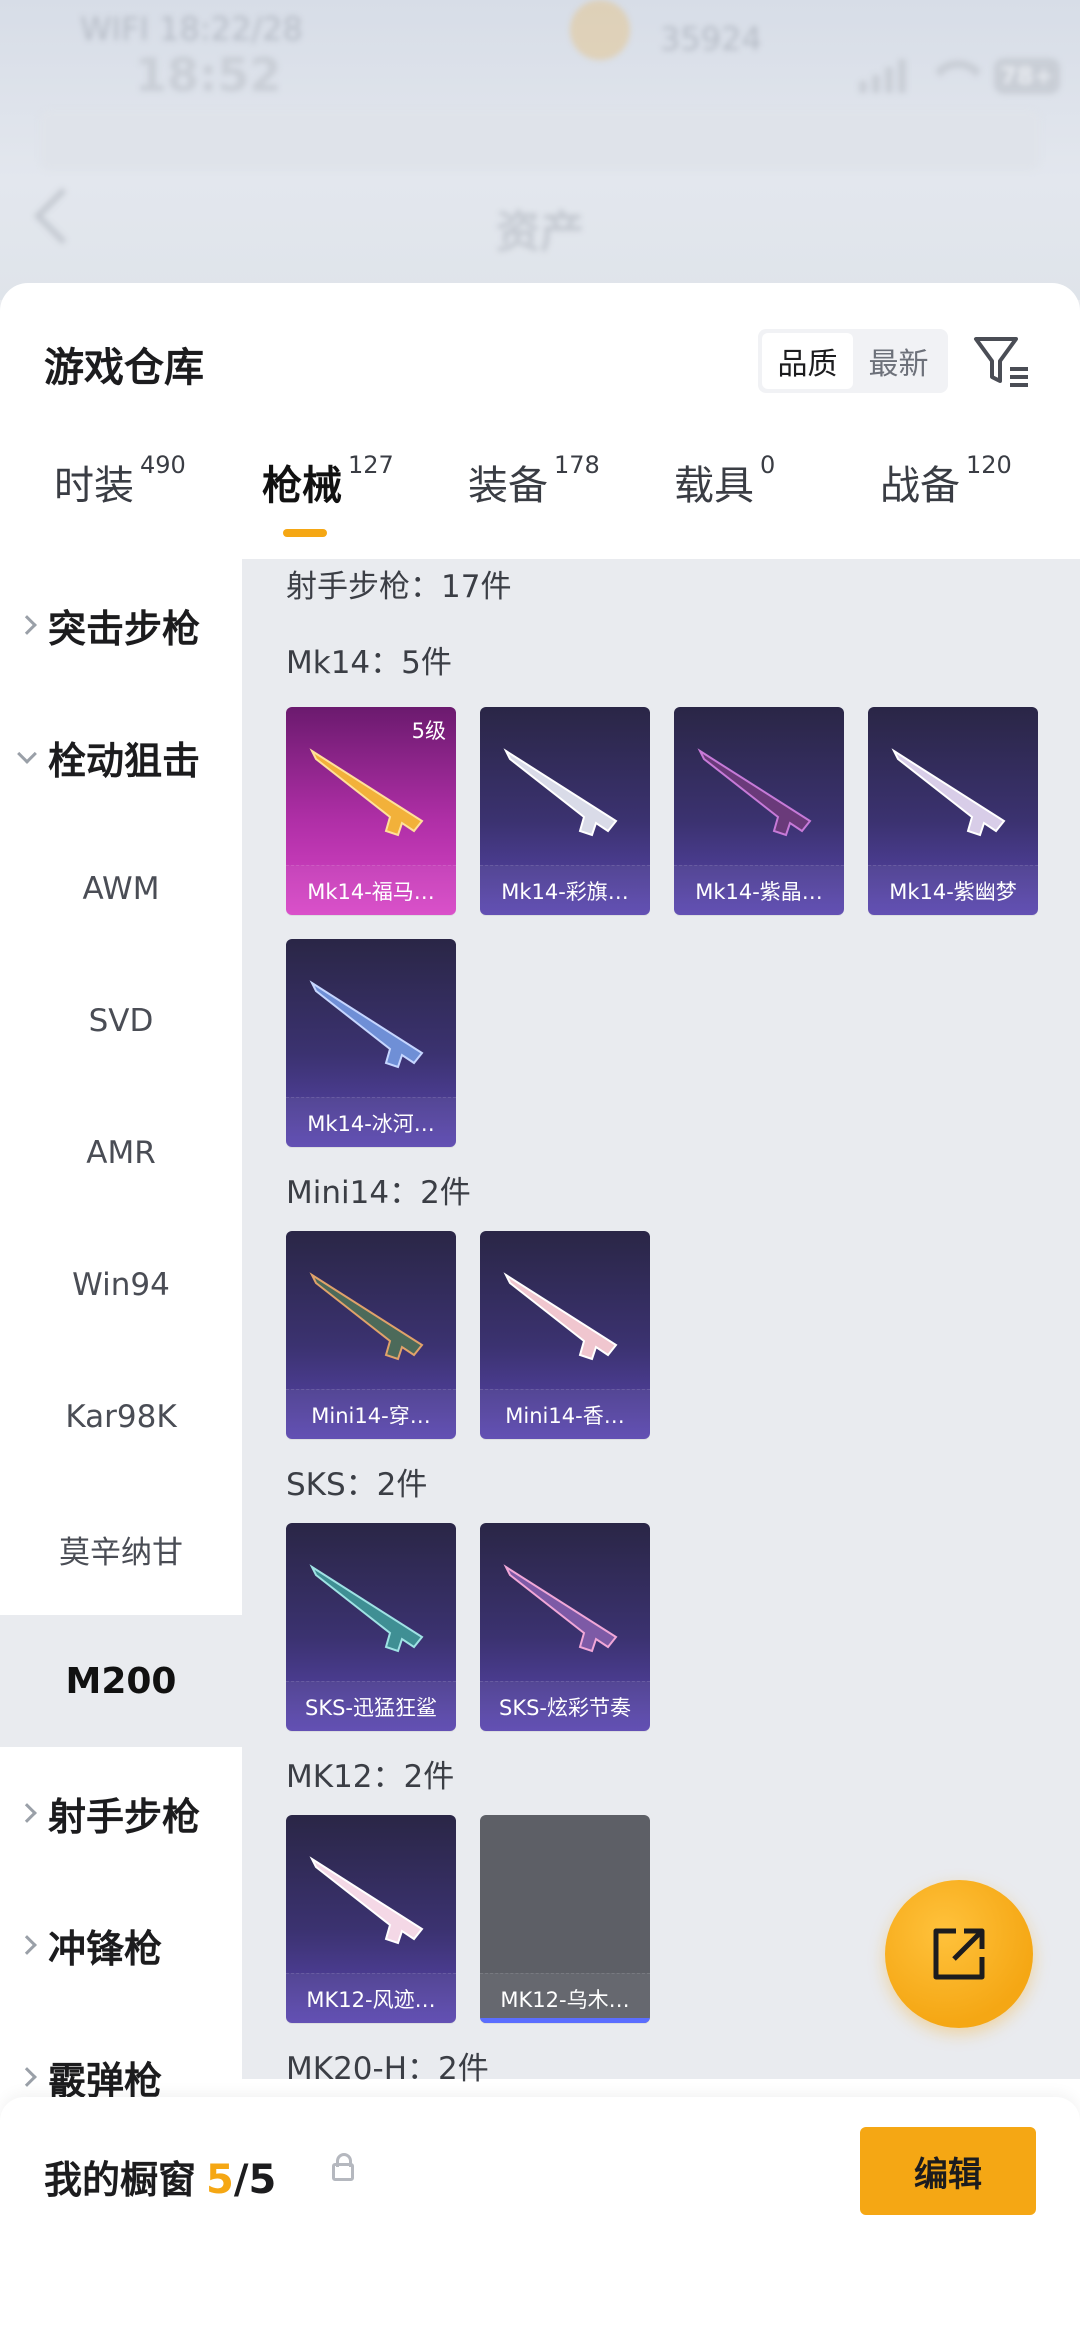 The width and height of the screenshot is (1080, 2341). I want to click on active-tab-indicator, so click(305, 533).